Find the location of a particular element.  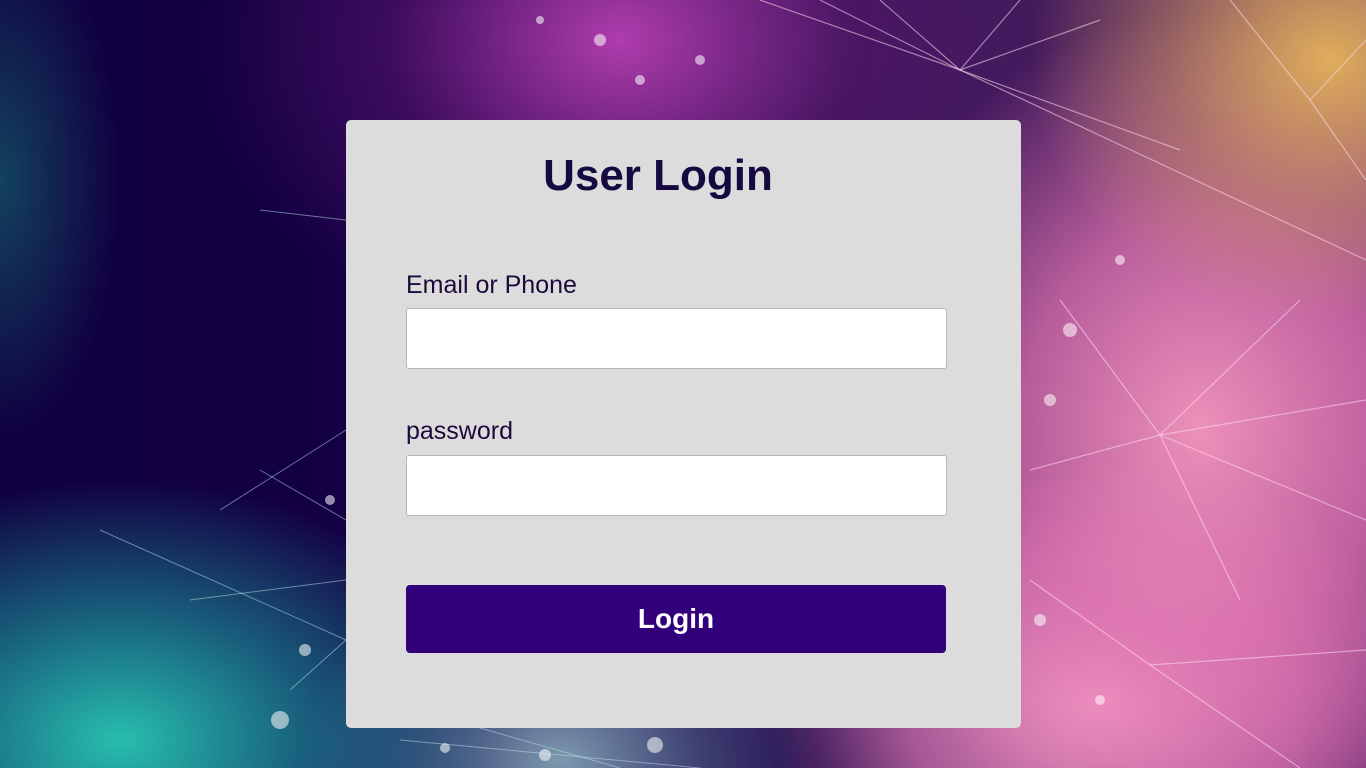

password-label: password is located at coordinates (459, 431).